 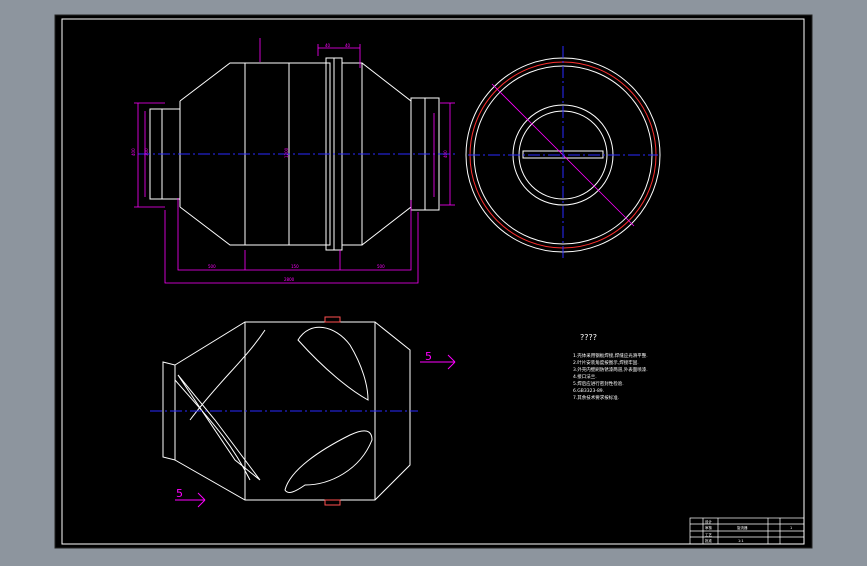 What do you see at coordinates (289, 279) in the screenshot?
I see `svg-text: 2800` at bounding box center [289, 279].